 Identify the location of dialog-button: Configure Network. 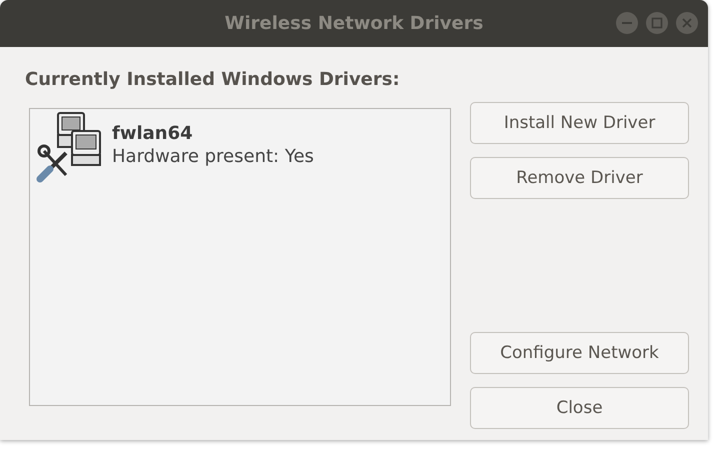
(579, 353).